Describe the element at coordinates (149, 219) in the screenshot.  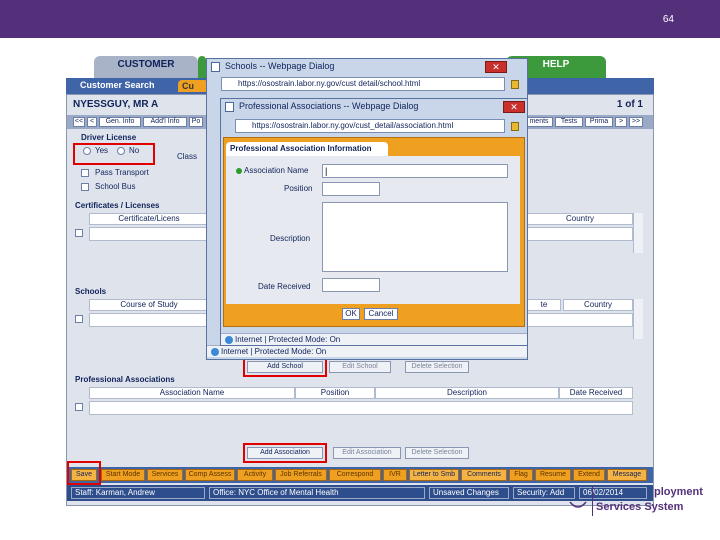
I see `cert-col-header: Certificate/Licens` at that location.